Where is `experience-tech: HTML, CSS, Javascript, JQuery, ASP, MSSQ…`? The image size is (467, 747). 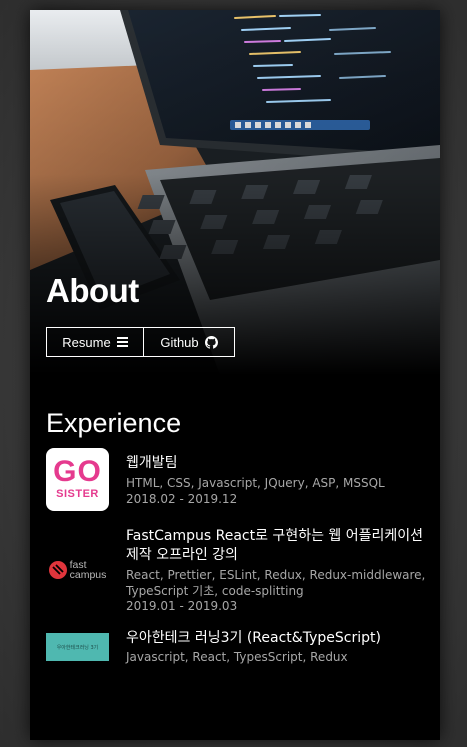 experience-tech: HTML, CSS, Javascript, JQuery, ASP, MSSQ… is located at coordinates (255, 483).